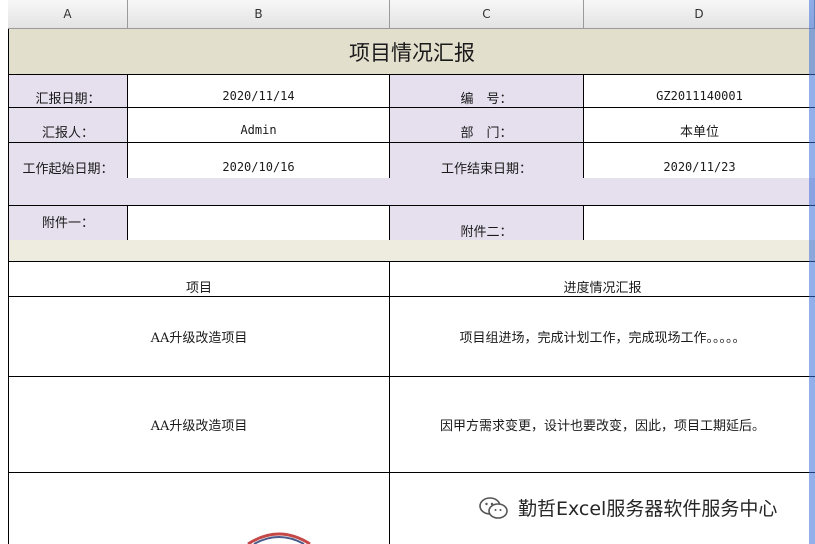 Image resolution: width=815 pixels, height=544 pixels. Describe the element at coordinates (259, 125) in the screenshot. I see `reporter-value: Admin` at that location.